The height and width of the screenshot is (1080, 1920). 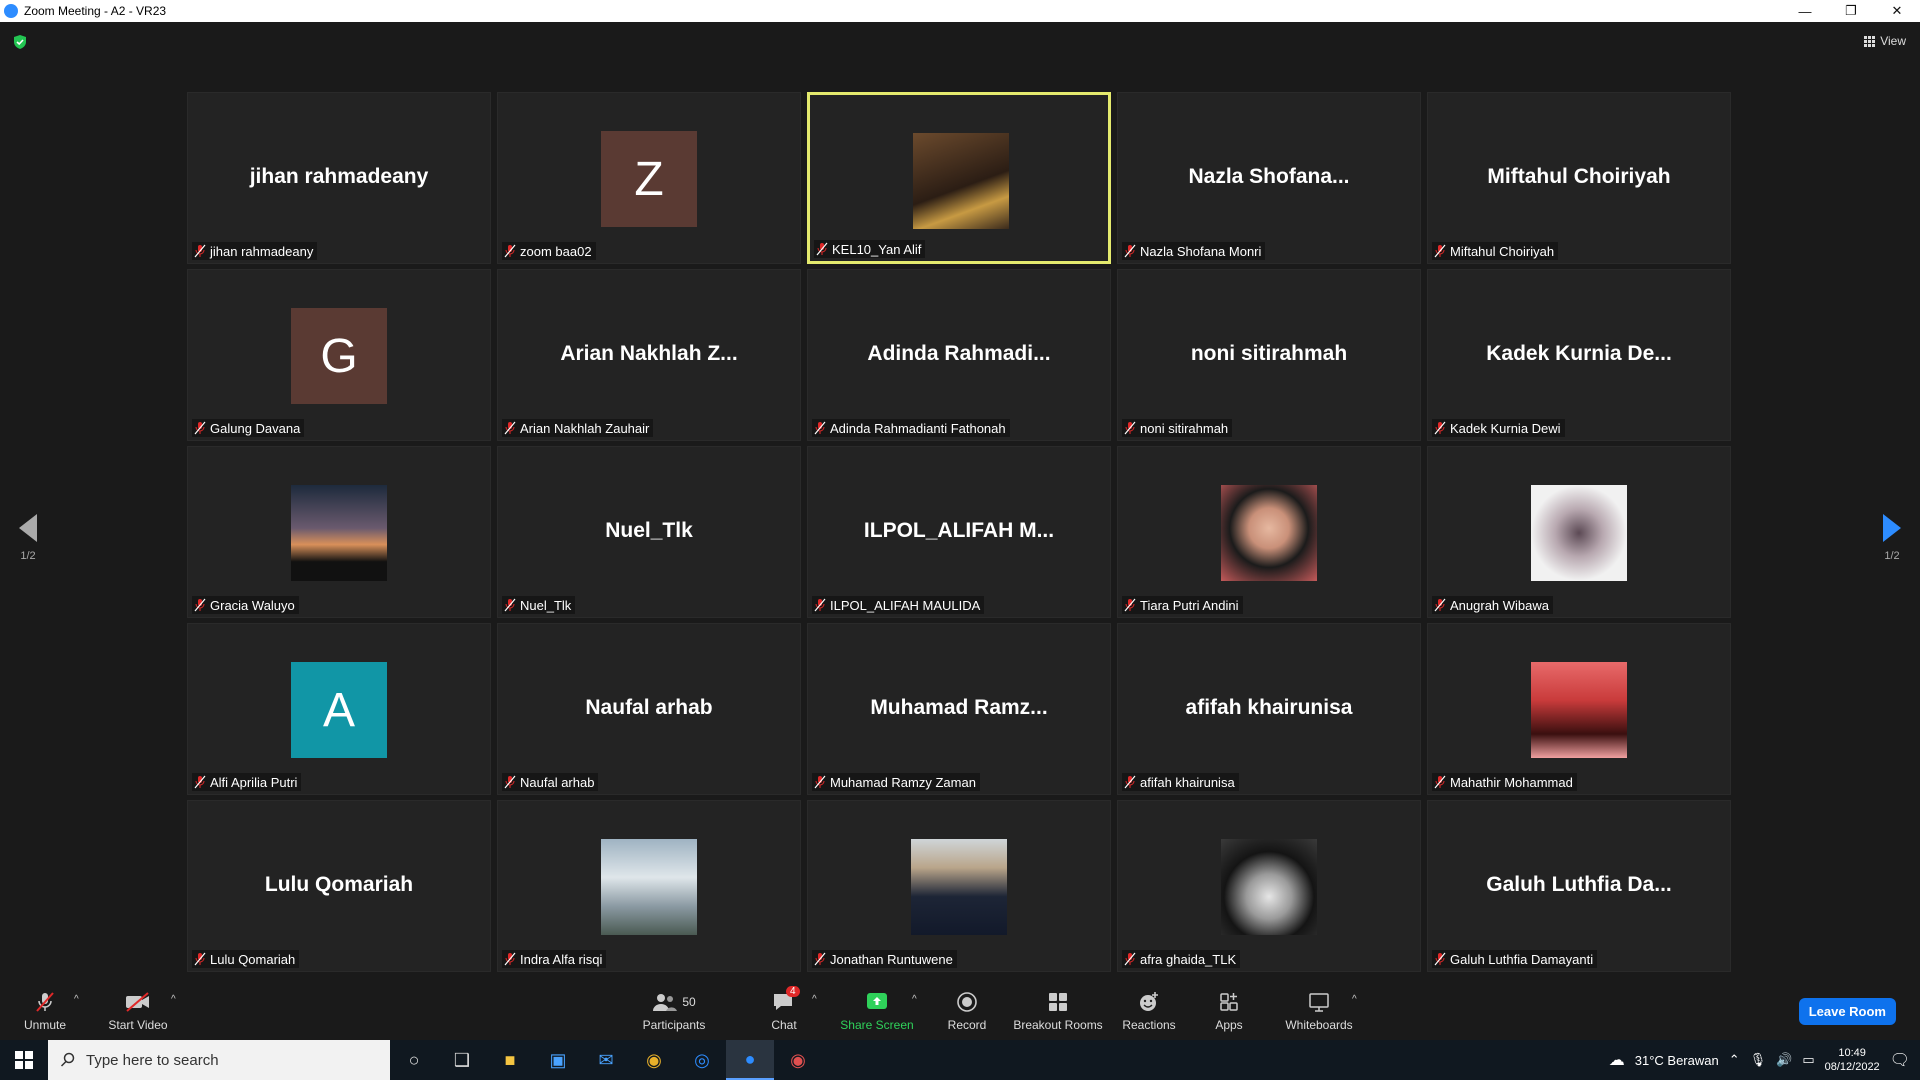 I want to click on file-explorer-icon: ■, so click(x=510, y=1060).